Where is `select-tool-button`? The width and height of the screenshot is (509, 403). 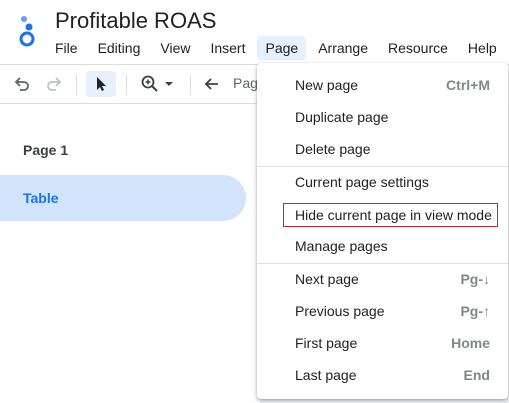 select-tool-button is located at coordinates (101, 84).